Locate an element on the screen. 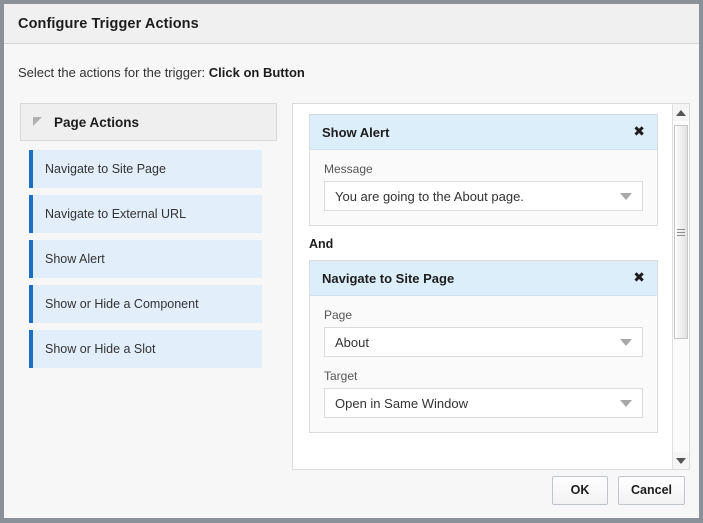  page-actions-accordion-header: Page Actions is located at coordinates (148, 122).